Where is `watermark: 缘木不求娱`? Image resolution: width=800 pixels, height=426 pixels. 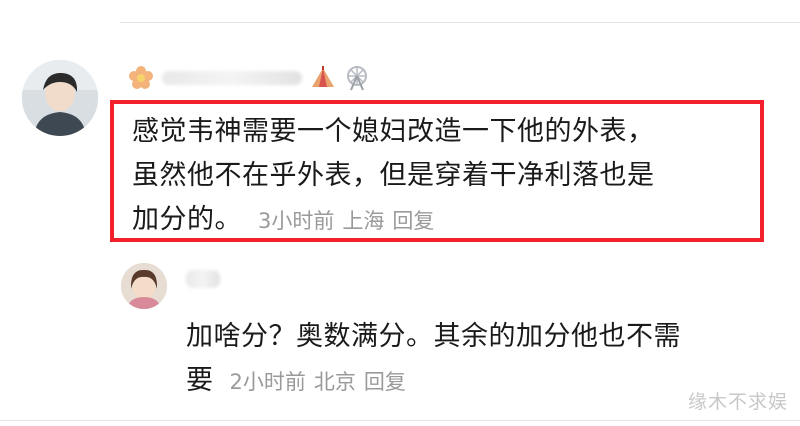 watermark: 缘木不求娱 is located at coordinates (737, 402).